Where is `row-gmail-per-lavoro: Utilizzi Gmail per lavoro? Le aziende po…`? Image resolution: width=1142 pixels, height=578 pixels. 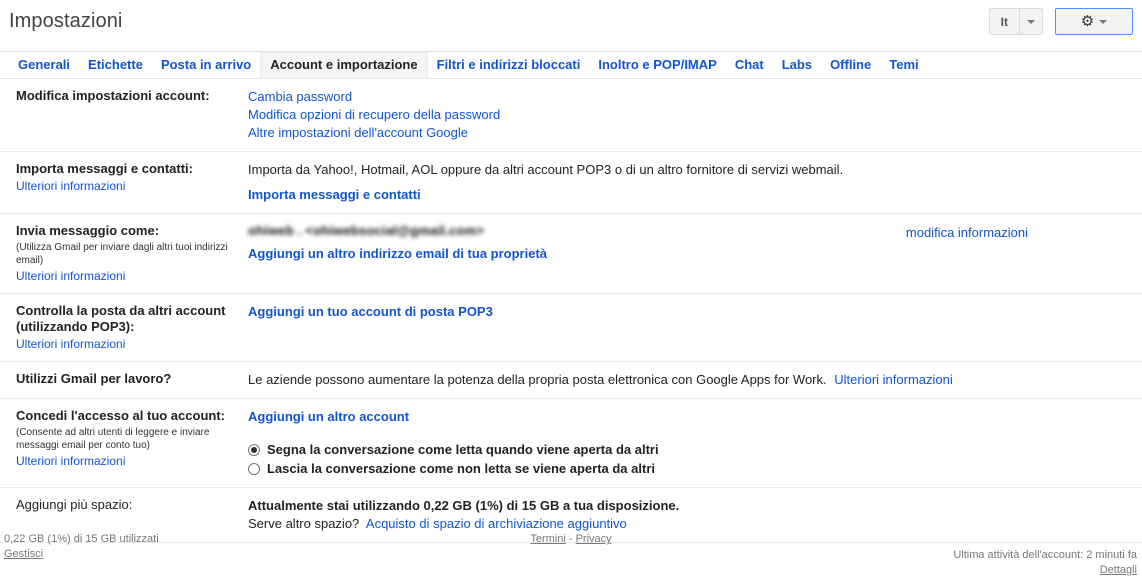
row-gmail-per-lavoro: Utilizzi Gmail per lavoro? Le aziende po… is located at coordinates (571, 380).